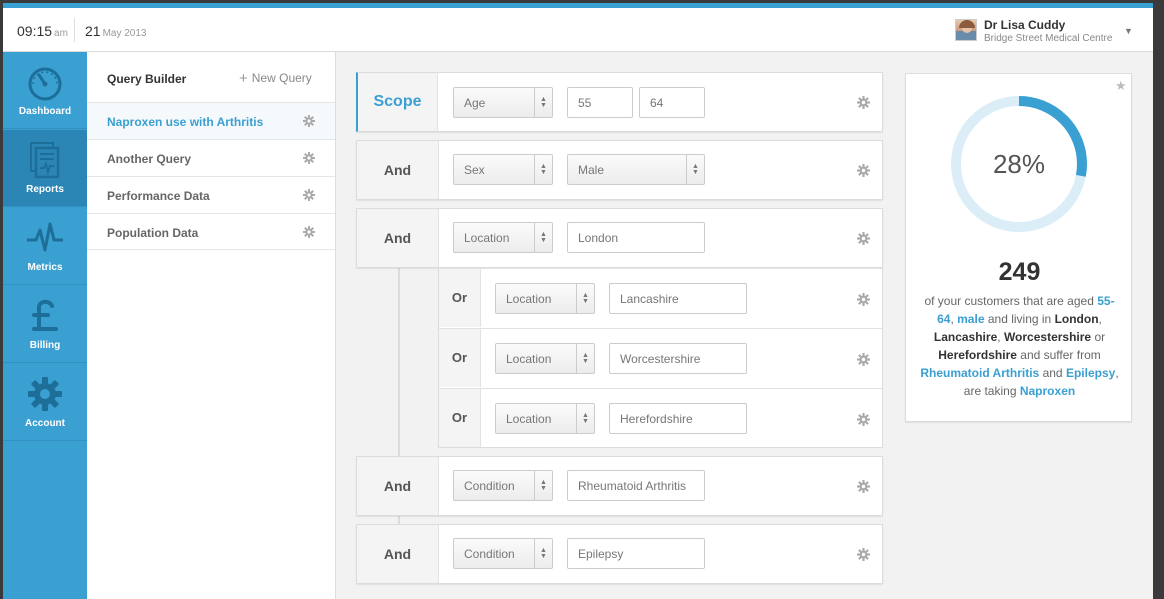 The height and width of the screenshot is (599, 1164). What do you see at coordinates (1052, 373) in the screenshot?
I see `desc-text: and` at bounding box center [1052, 373].